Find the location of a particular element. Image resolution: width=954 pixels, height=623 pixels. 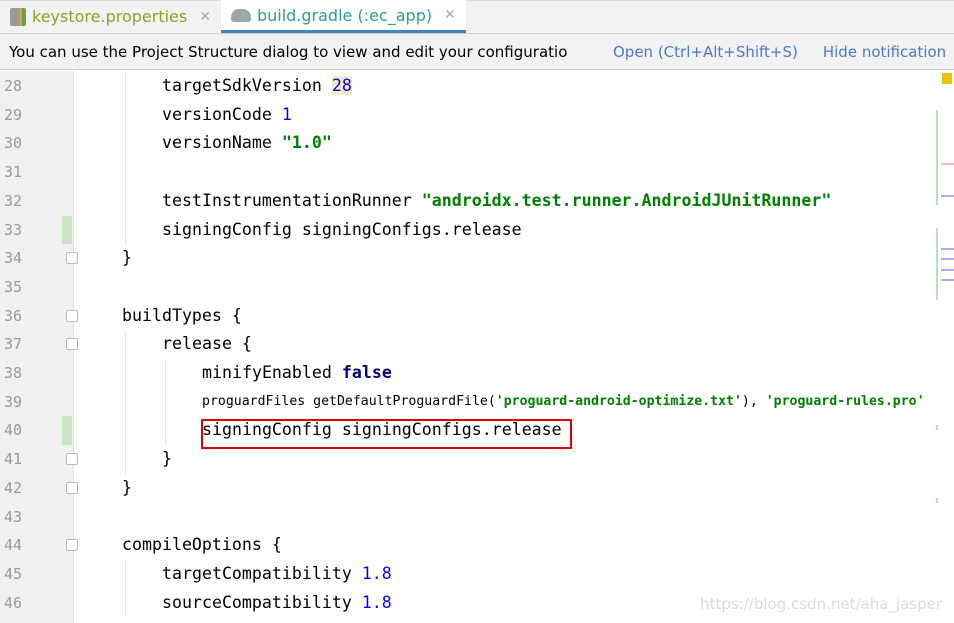

code-line: versionName "1.0" is located at coordinates (247, 143).